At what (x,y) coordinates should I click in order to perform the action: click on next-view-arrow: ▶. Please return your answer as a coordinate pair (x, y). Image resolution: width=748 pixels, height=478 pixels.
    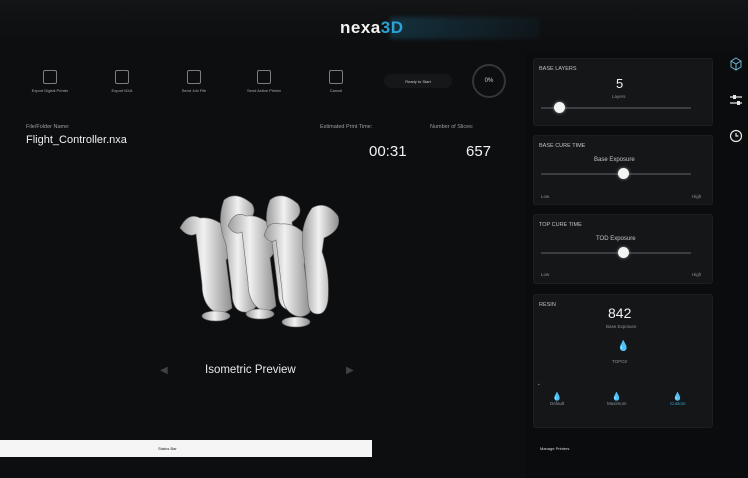
    Looking at the image, I should click on (350, 370).